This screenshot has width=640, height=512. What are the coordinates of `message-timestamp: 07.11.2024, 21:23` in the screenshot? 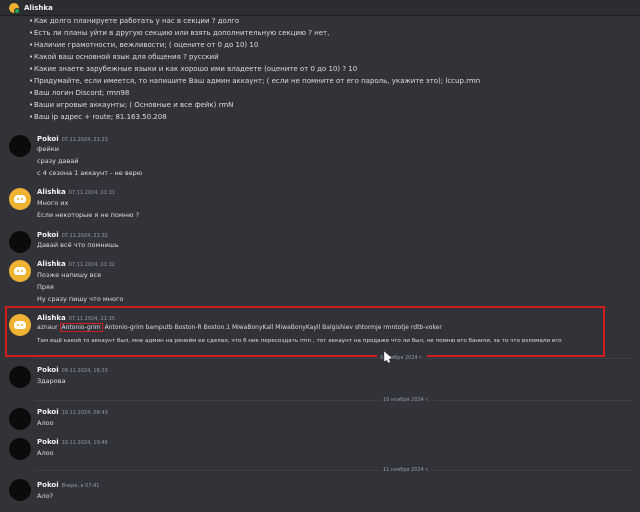 It's located at (84, 140).